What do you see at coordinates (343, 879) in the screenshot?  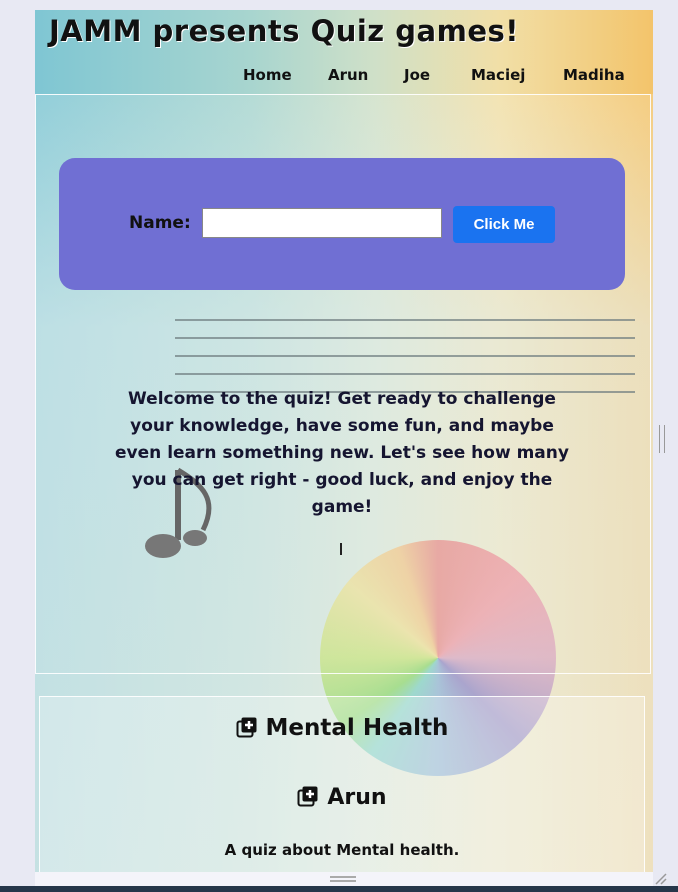 I see `drag-grip-icon` at bounding box center [343, 879].